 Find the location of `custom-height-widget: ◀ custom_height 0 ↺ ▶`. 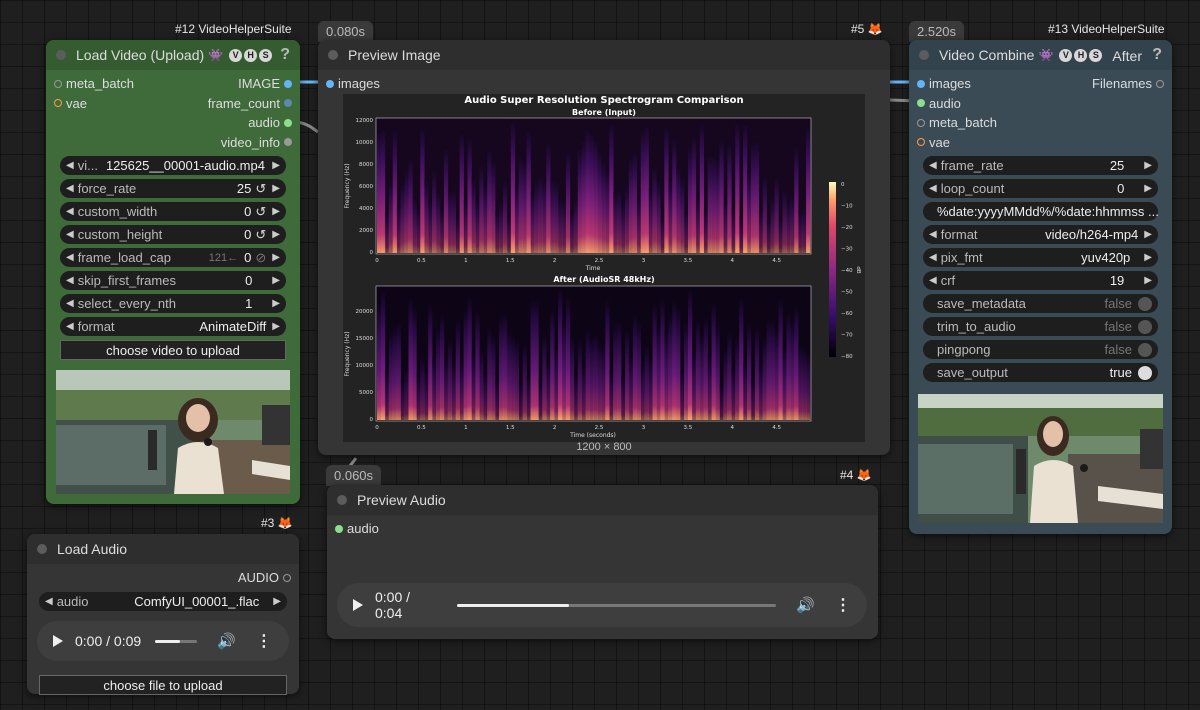

custom-height-widget: ◀ custom_height 0 ↺ ▶ is located at coordinates (173, 234).